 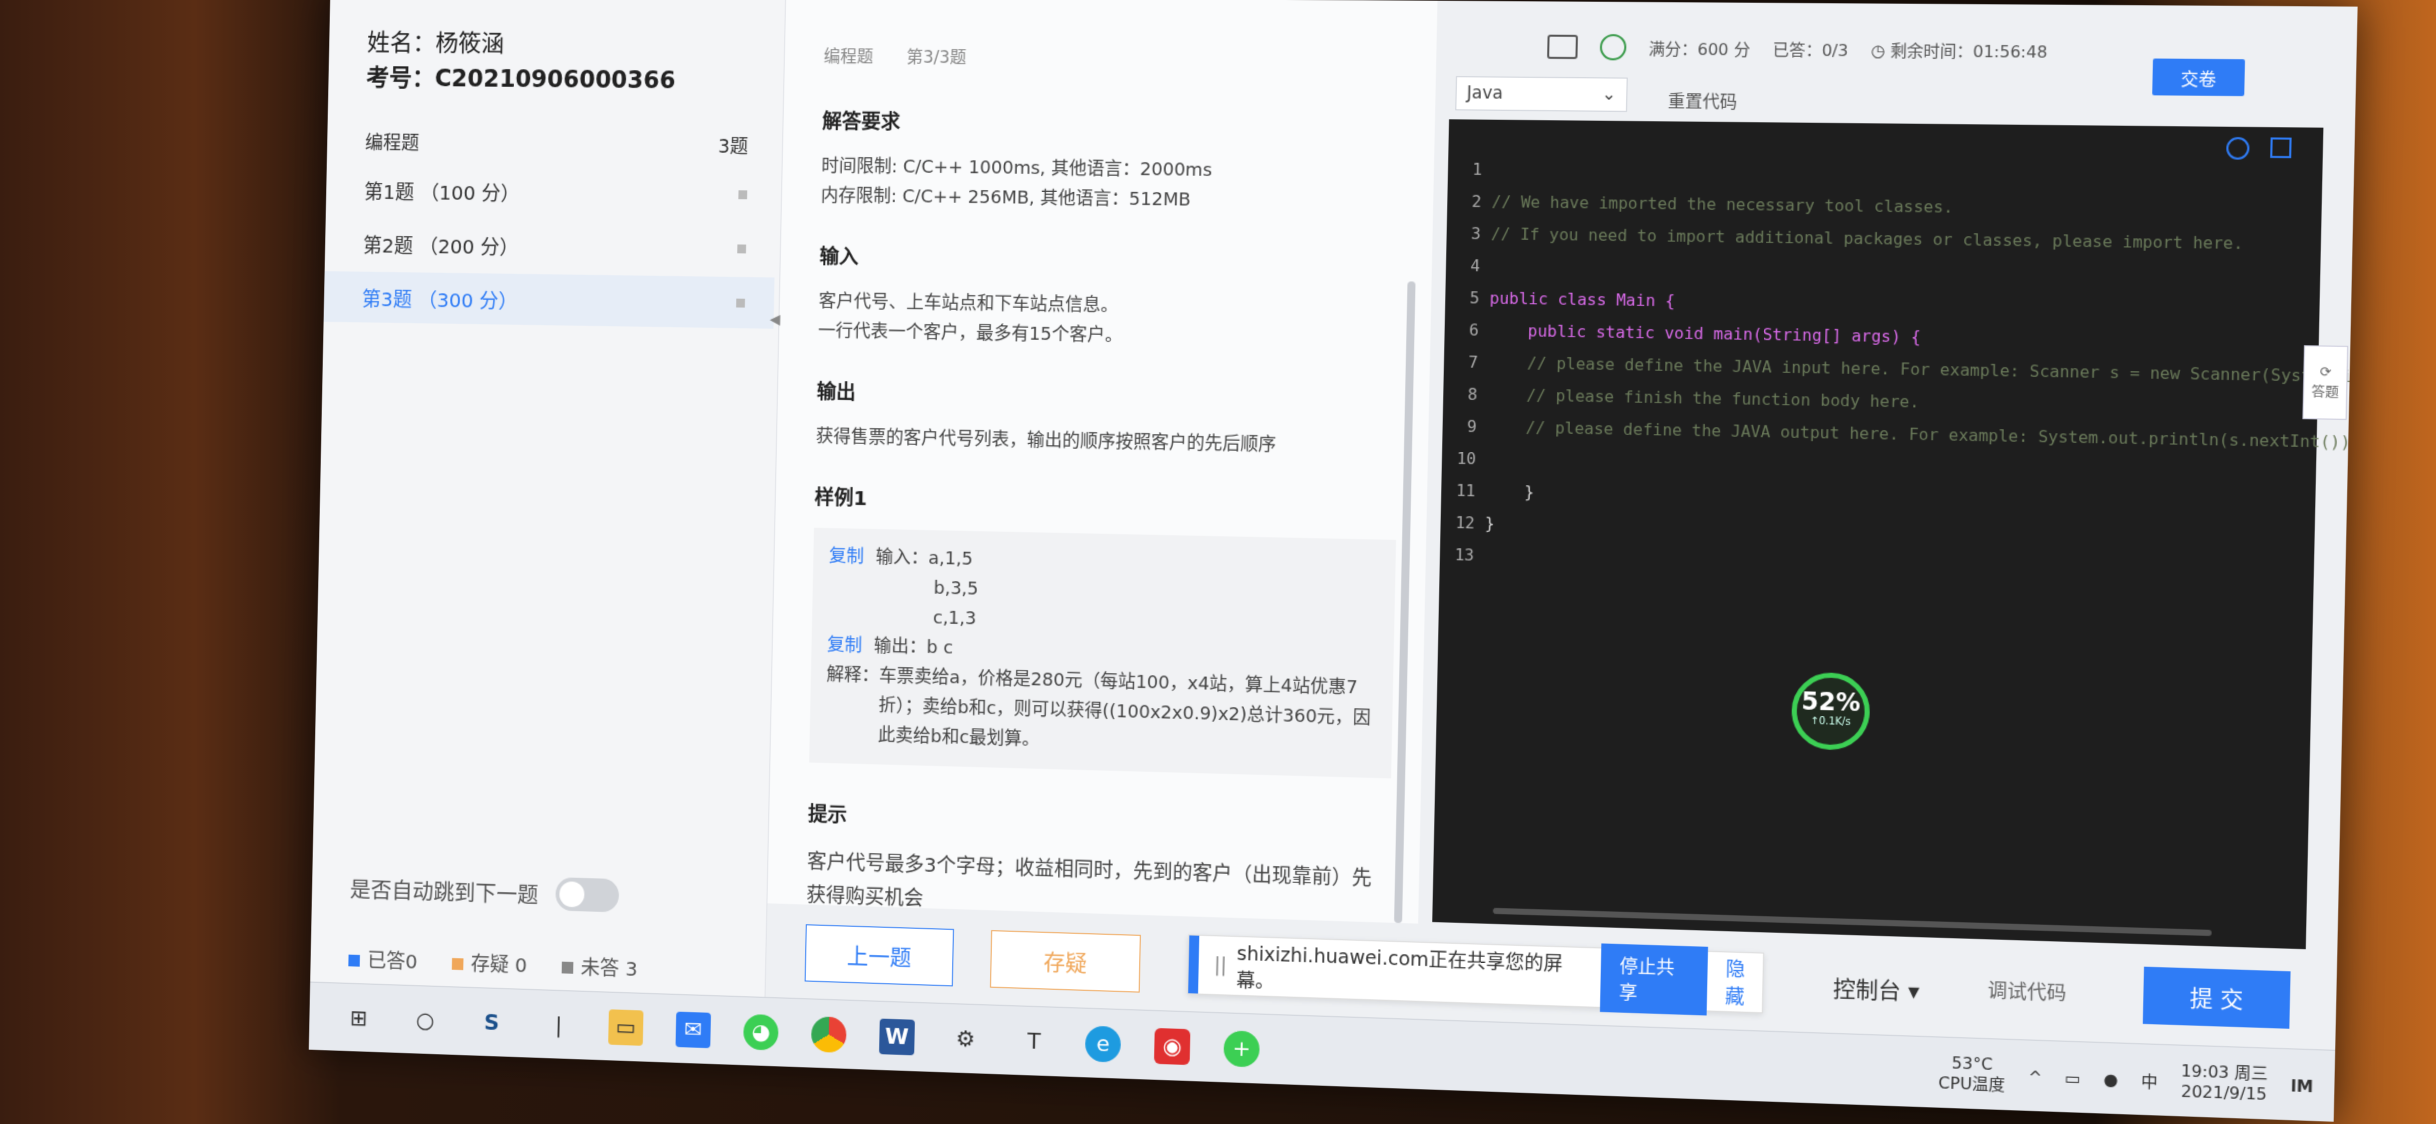 What do you see at coordinates (733, 146) in the screenshot?
I see `category-count: 3题` at bounding box center [733, 146].